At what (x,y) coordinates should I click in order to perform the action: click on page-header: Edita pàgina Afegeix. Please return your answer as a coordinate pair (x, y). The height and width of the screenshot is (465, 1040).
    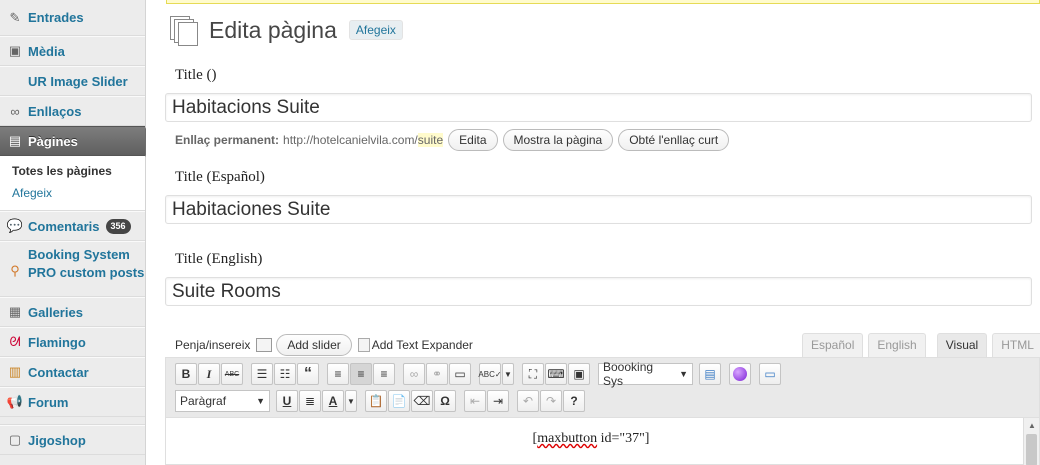
    Looking at the image, I should click on (285, 30).